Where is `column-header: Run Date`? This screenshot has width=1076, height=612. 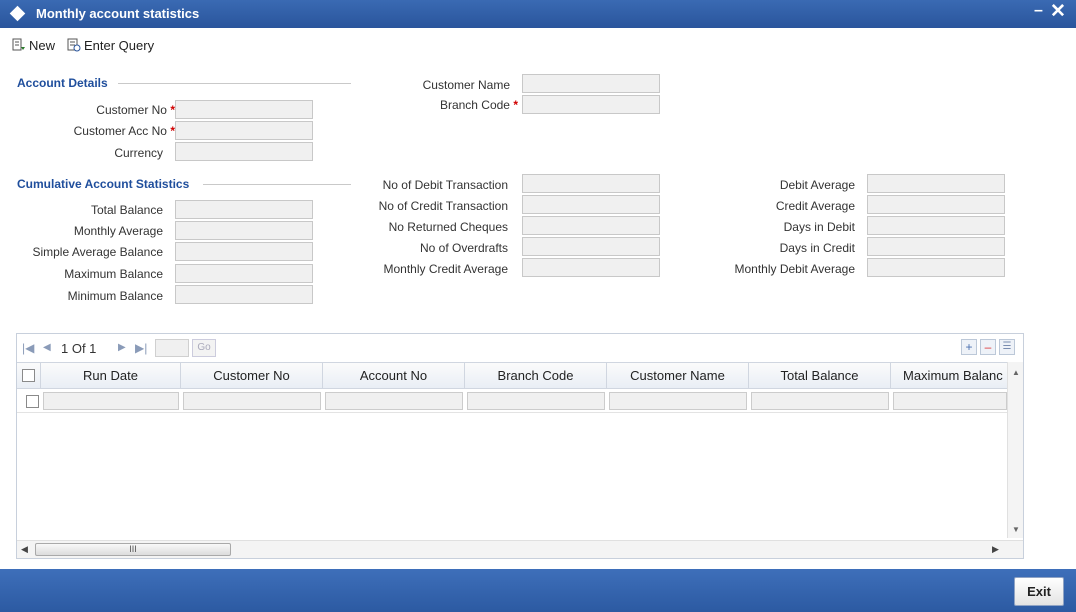 column-header: Run Date is located at coordinates (111, 376).